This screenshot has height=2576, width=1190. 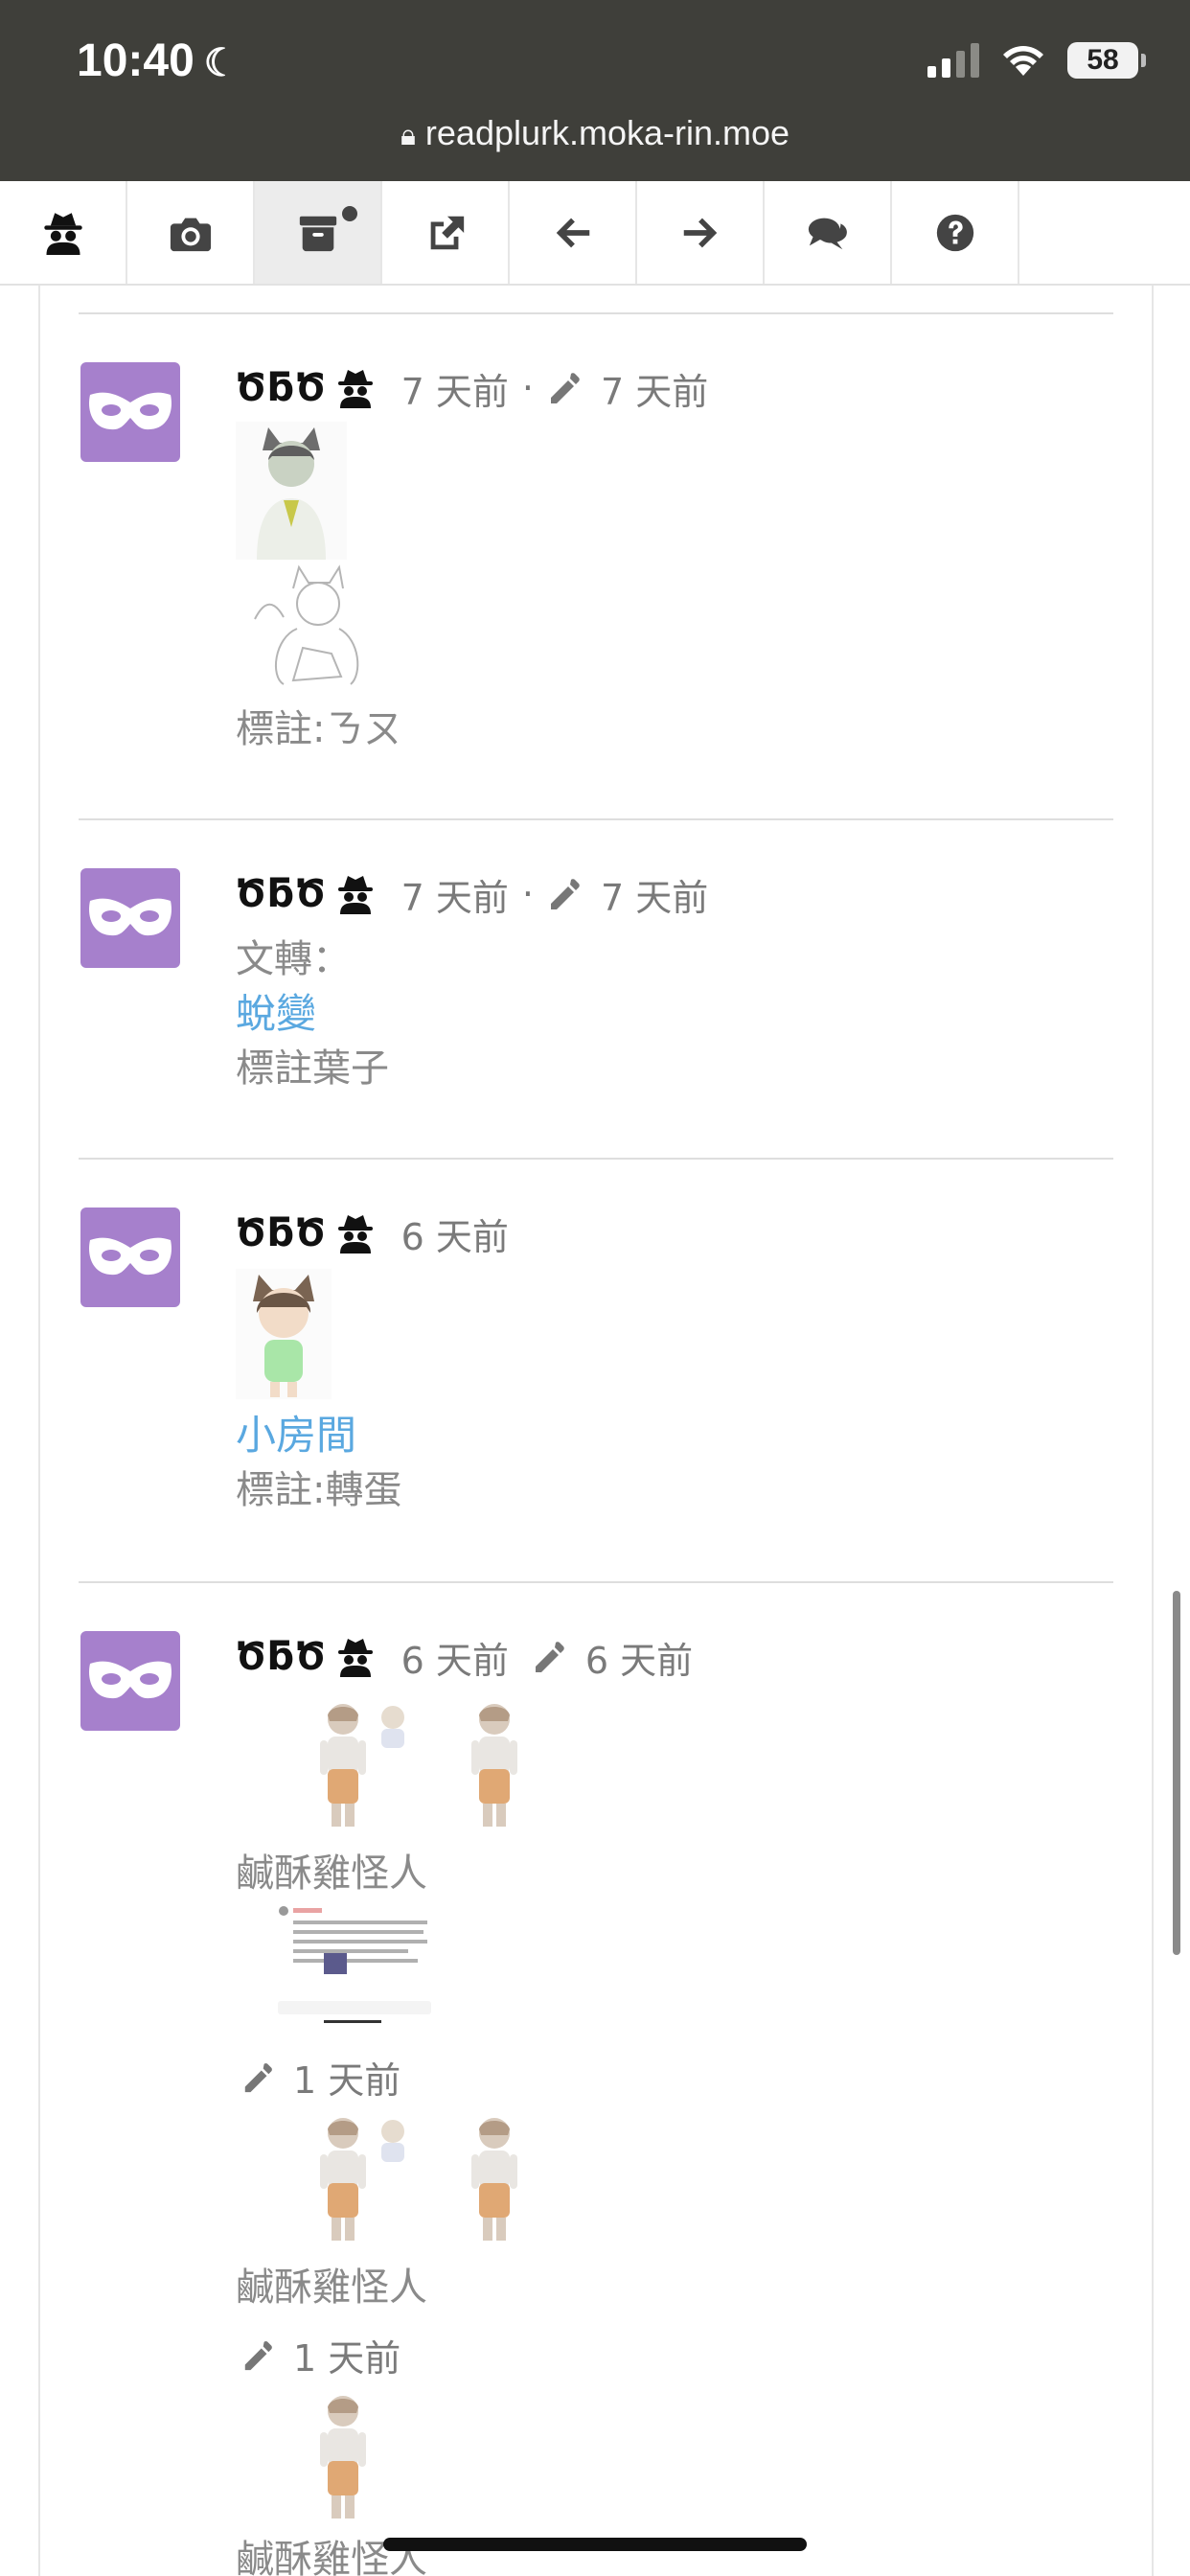 What do you see at coordinates (607, 132) in the screenshot?
I see `url-text: readplurk.moka-rin.moe` at bounding box center [607, 132].